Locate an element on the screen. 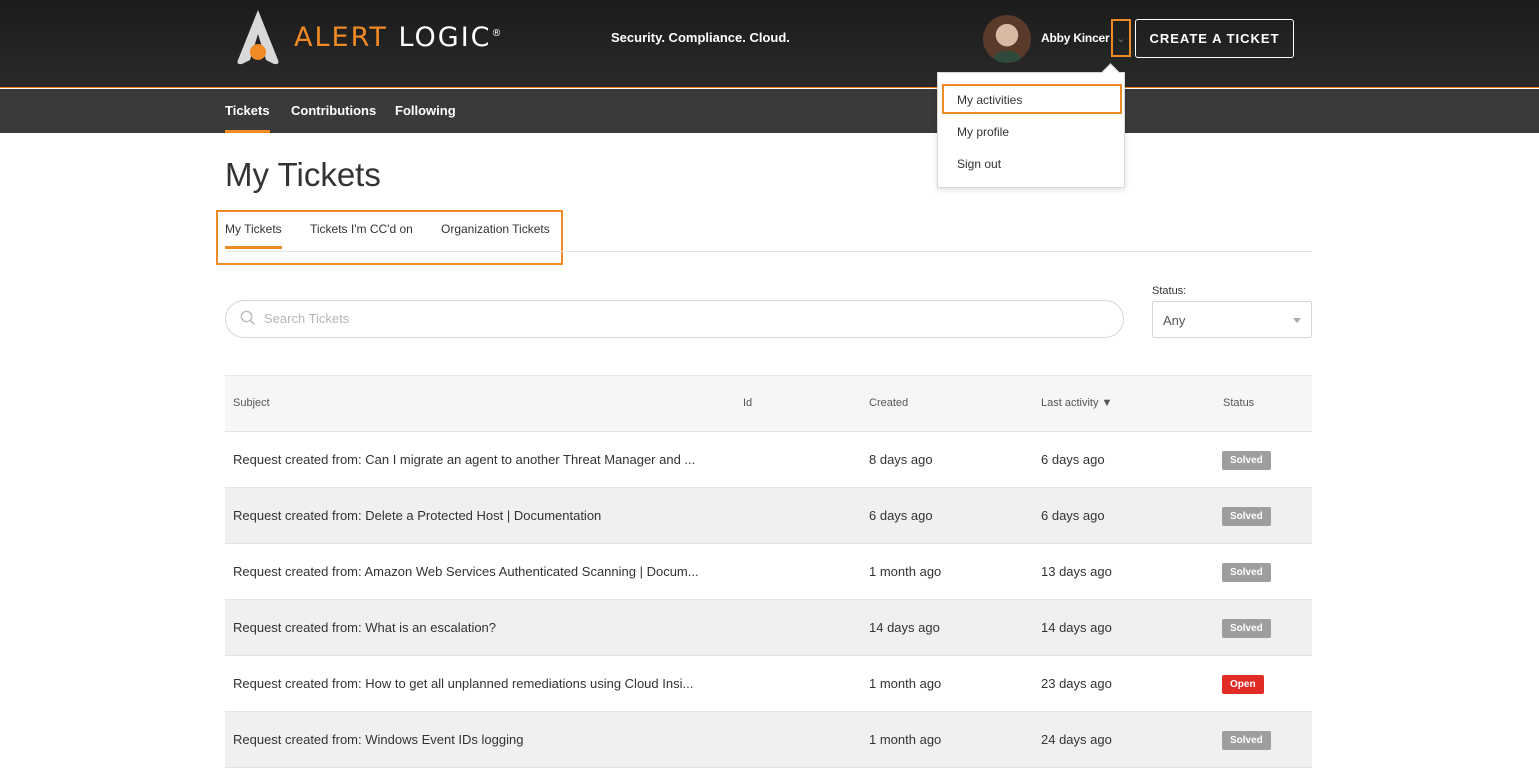 The image size is (1539, 769). search-box is located at coordinates (674, 319).